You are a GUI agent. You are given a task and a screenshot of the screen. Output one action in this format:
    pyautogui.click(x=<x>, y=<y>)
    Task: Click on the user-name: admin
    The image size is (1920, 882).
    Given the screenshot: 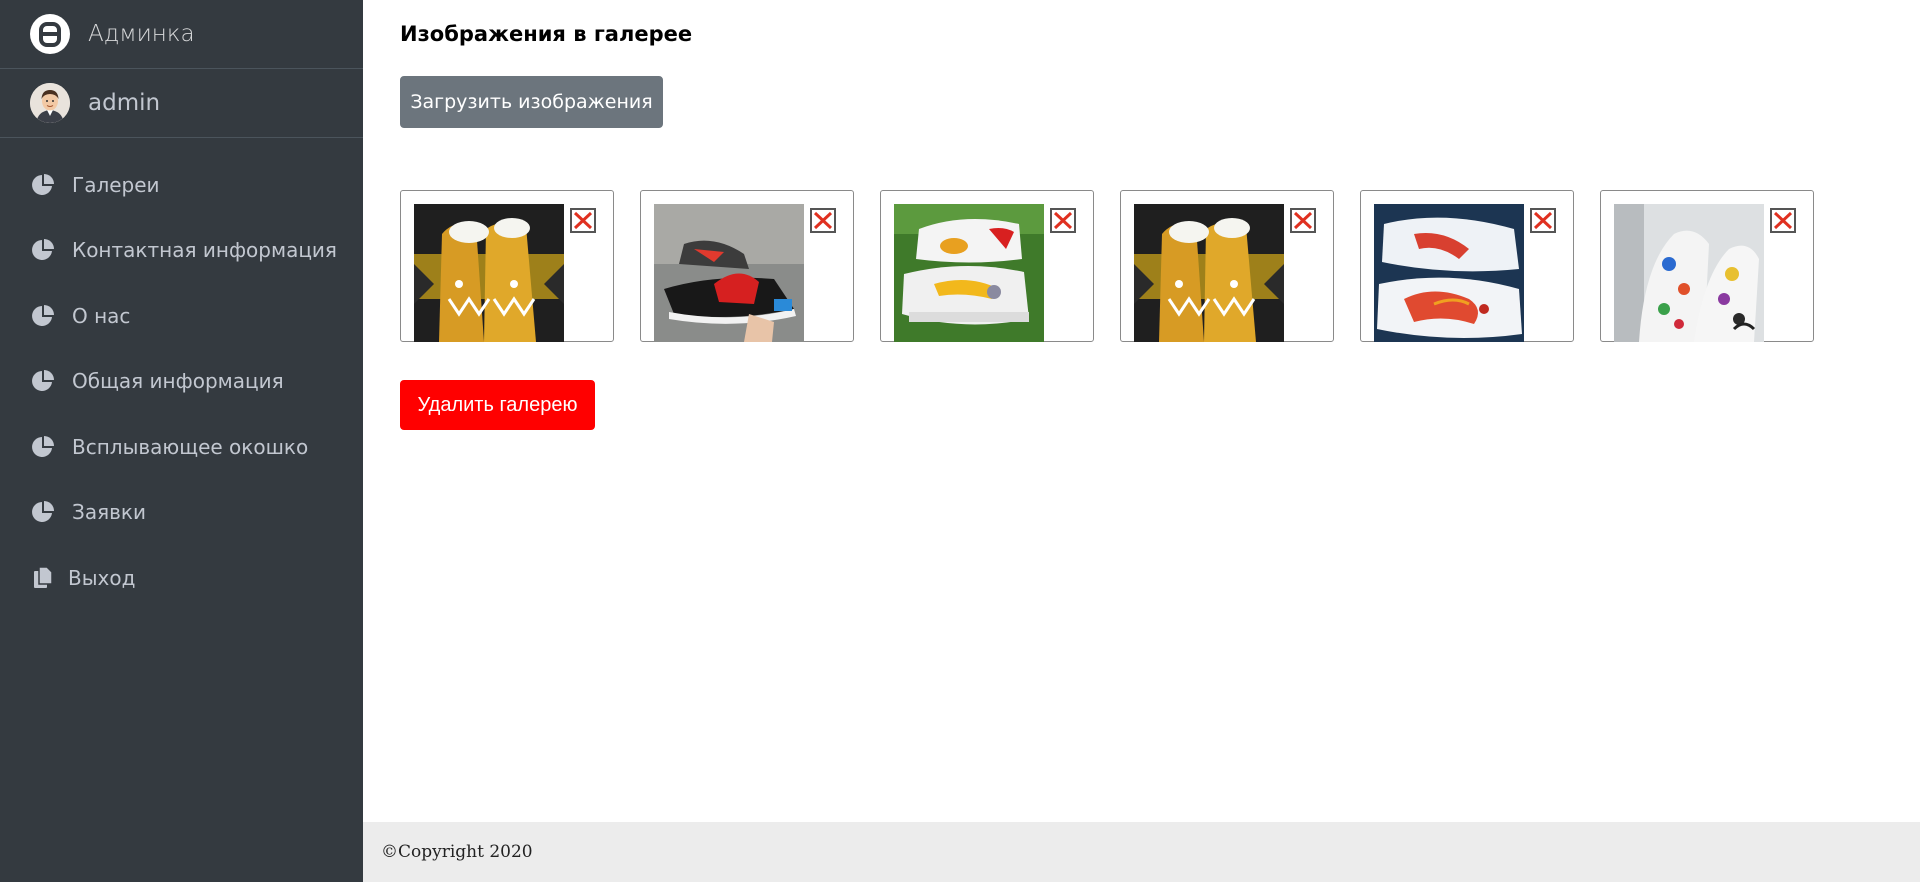 What is the action you would take?
    pyautogui.click(x=124, y=103)
    